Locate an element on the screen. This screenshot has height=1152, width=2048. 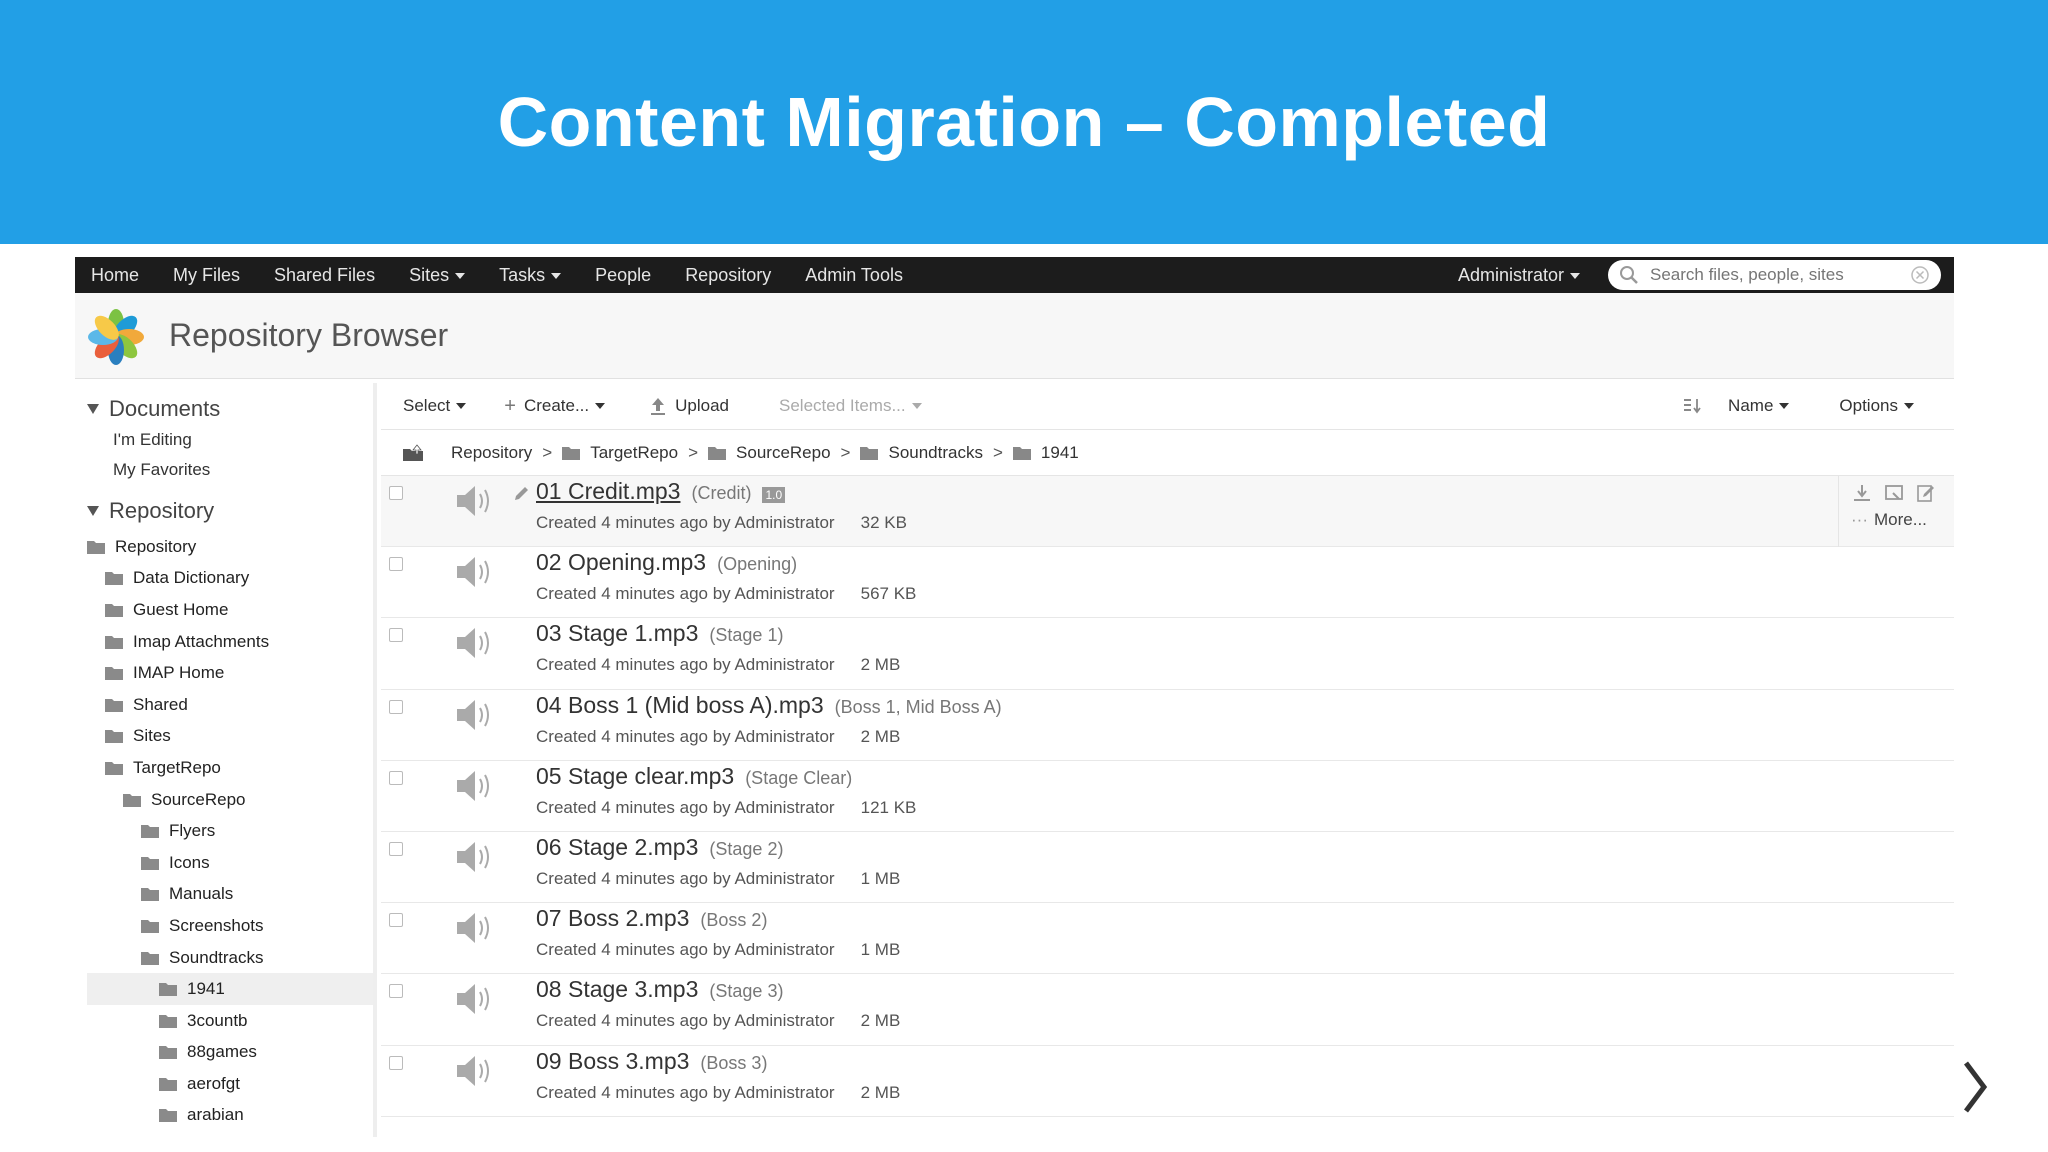
nav-shared-files: Shared Files is located at coordinates (324, 275).